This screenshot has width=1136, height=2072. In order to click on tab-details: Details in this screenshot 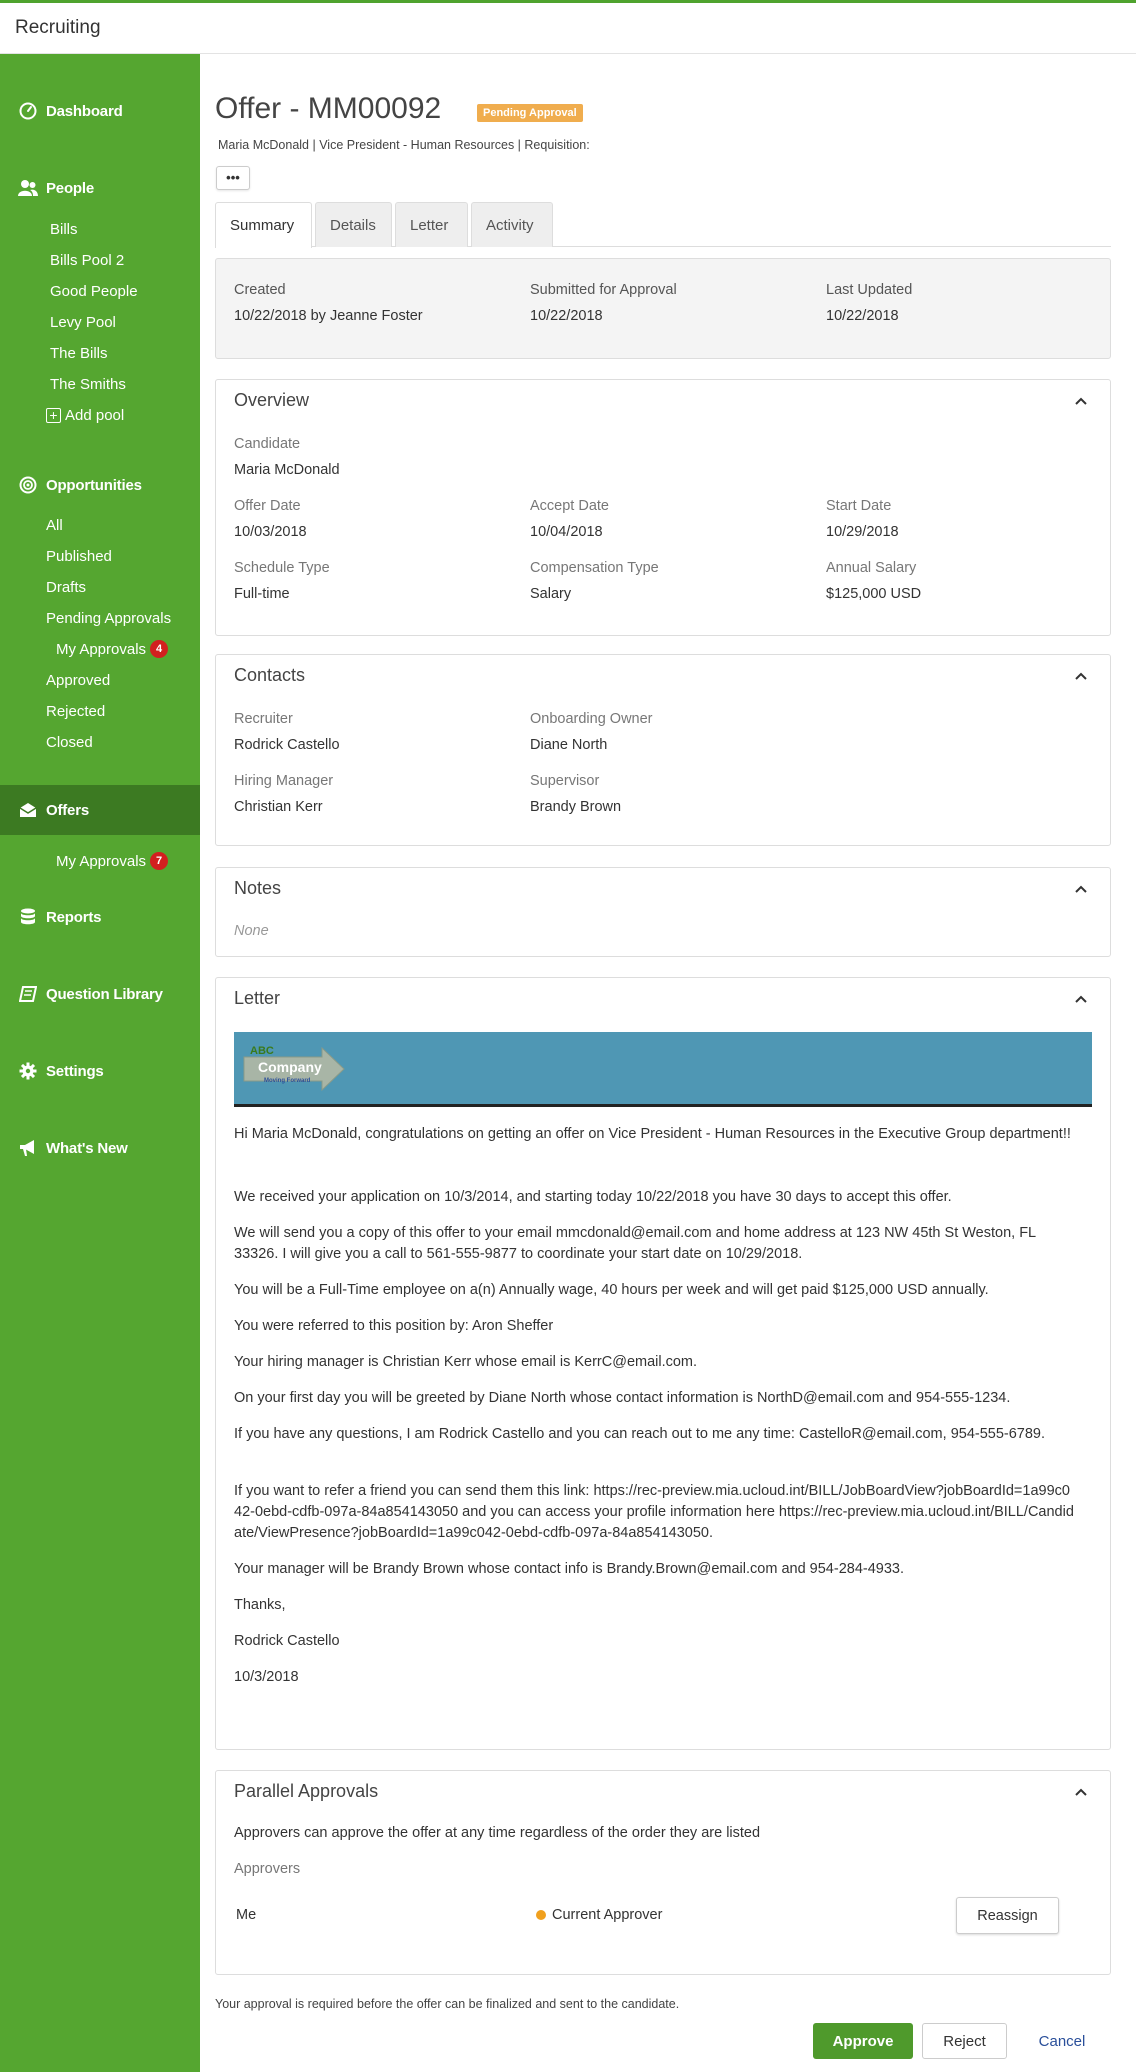, I will do `click(353, 224)`.